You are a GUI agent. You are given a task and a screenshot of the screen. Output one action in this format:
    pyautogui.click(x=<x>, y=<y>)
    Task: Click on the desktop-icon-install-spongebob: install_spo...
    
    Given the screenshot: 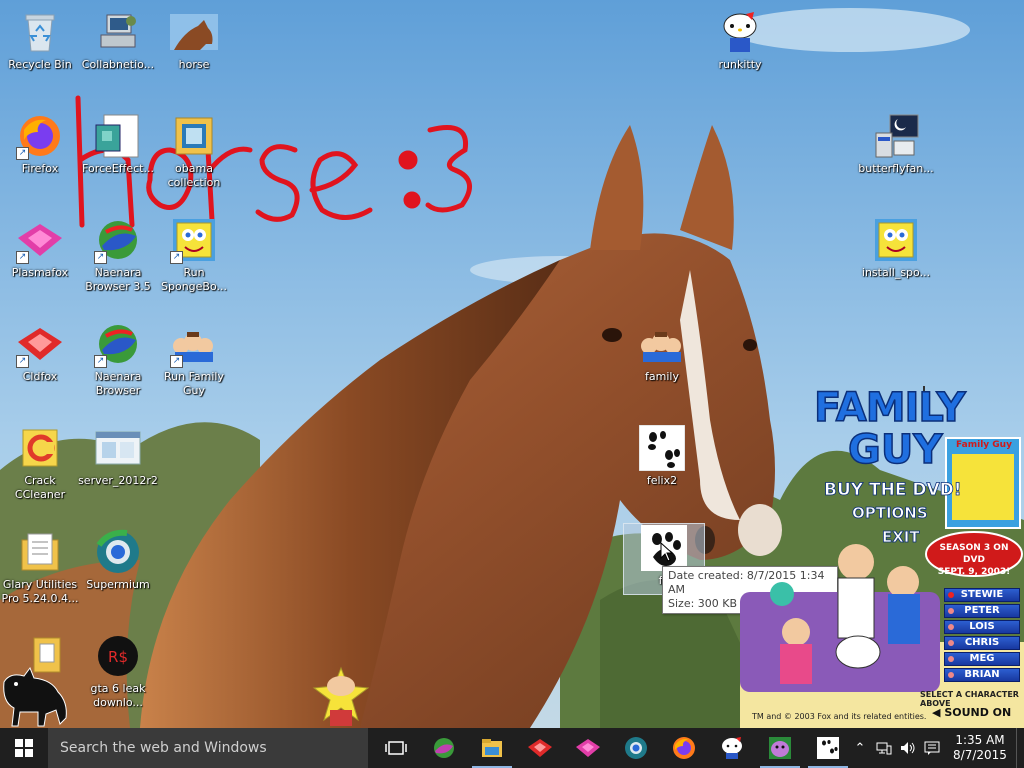 What is the action you would take?
    pyautogui.click(x=896, y=248)
    